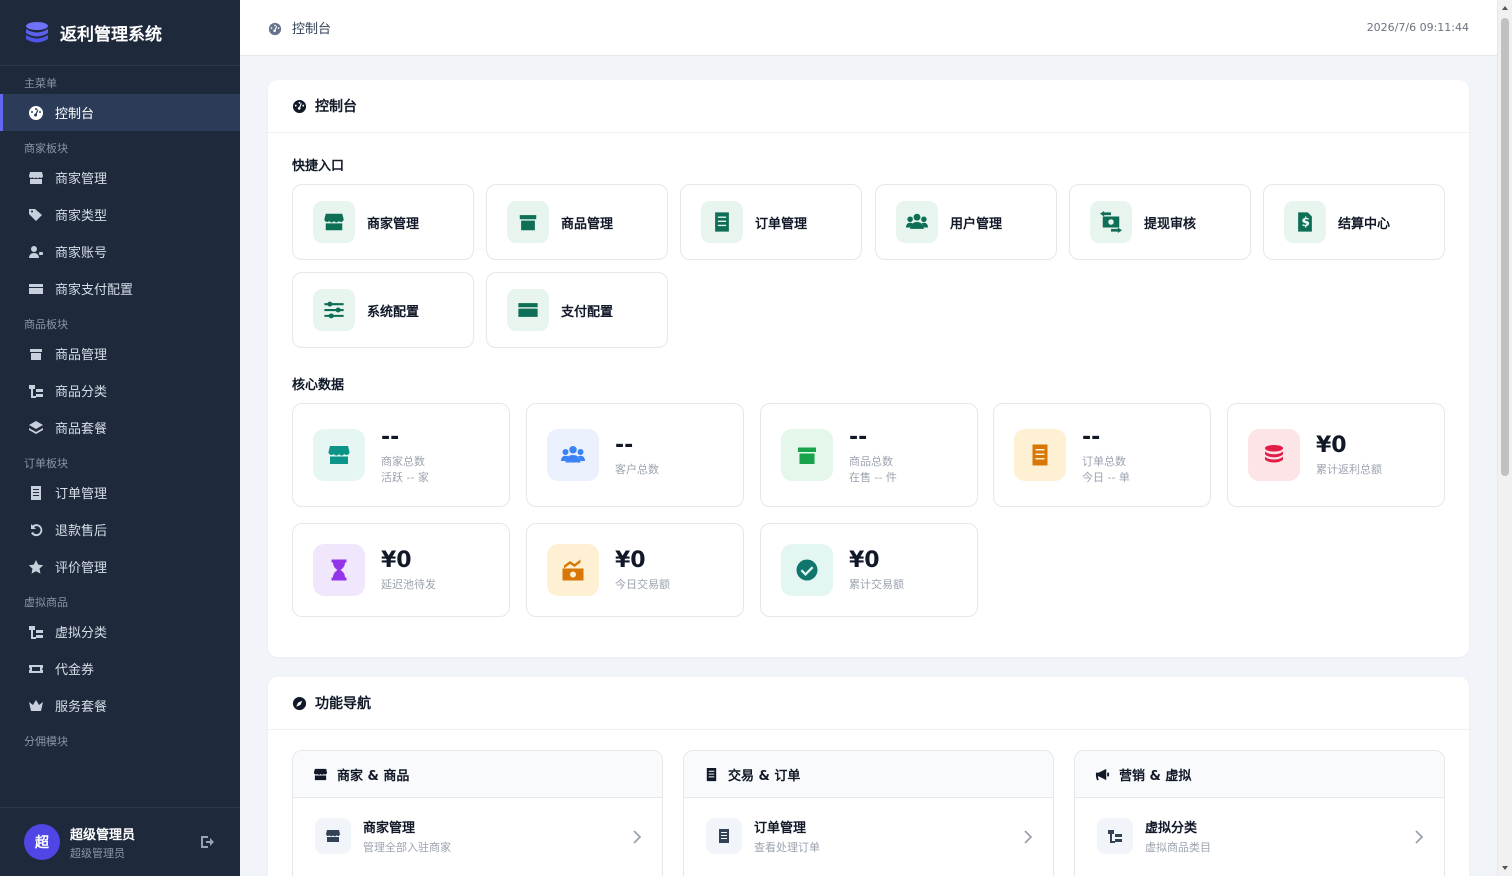 This screenshot has width=1512, height=876. What do you see at coordinates (577, 310) in the screenshot?
I see `quick-pay-config: 支付配置` at bounding box center [577, 310].